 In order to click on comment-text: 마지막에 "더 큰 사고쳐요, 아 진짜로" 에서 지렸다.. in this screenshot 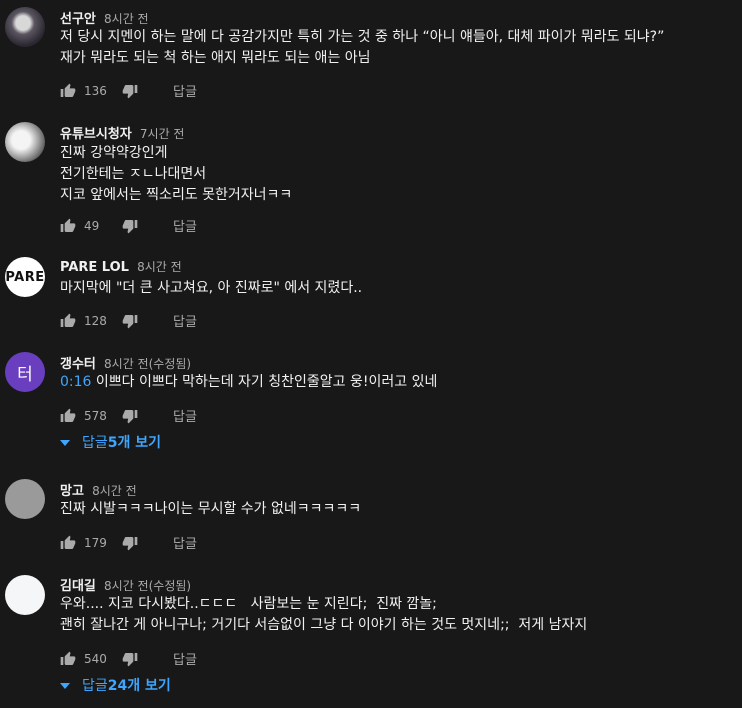, I will do `click(211, 288)`.